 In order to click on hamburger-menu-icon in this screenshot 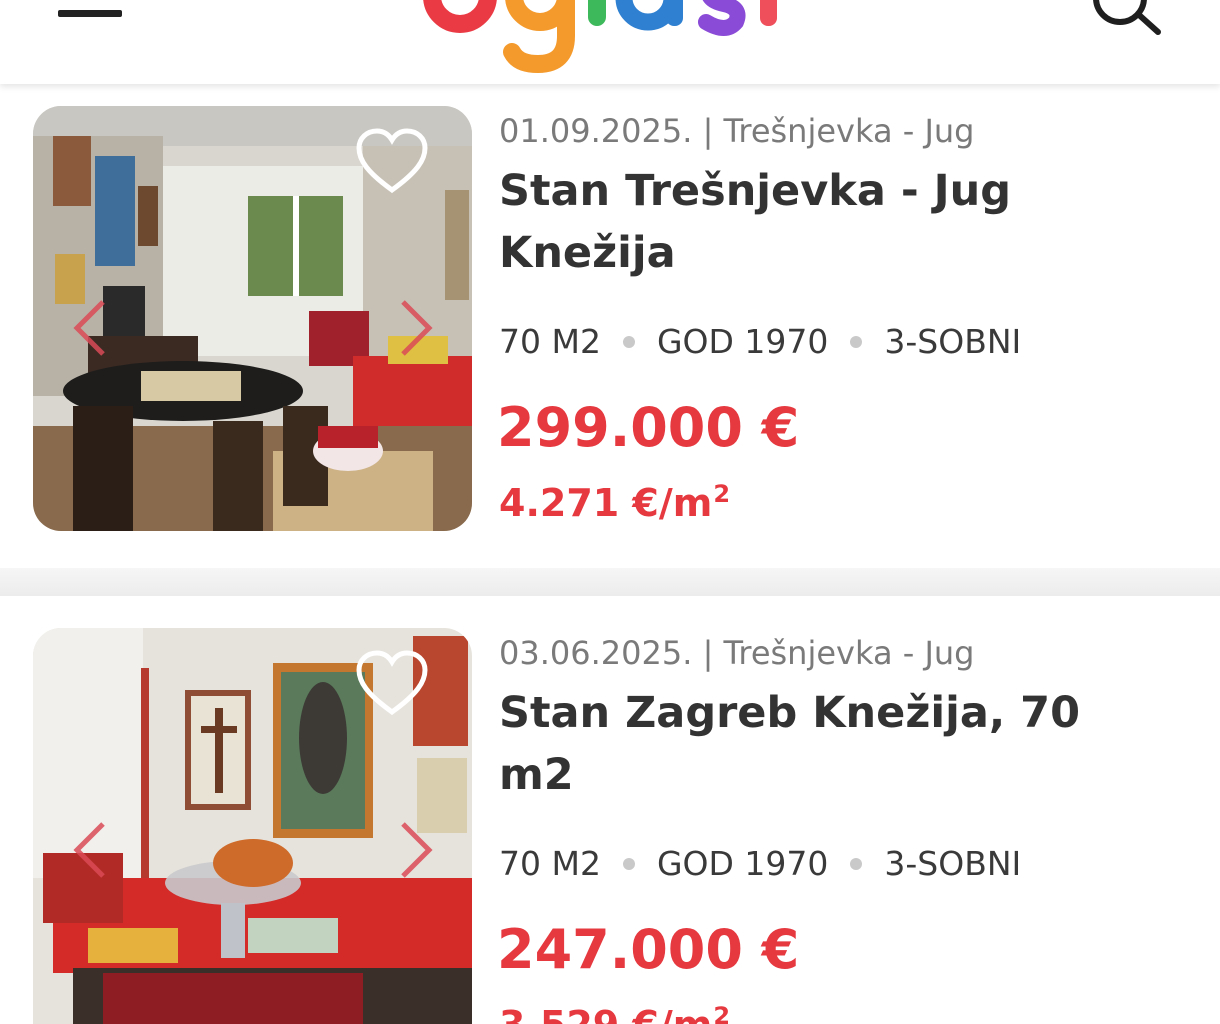, I will do `click(91, 20)`.